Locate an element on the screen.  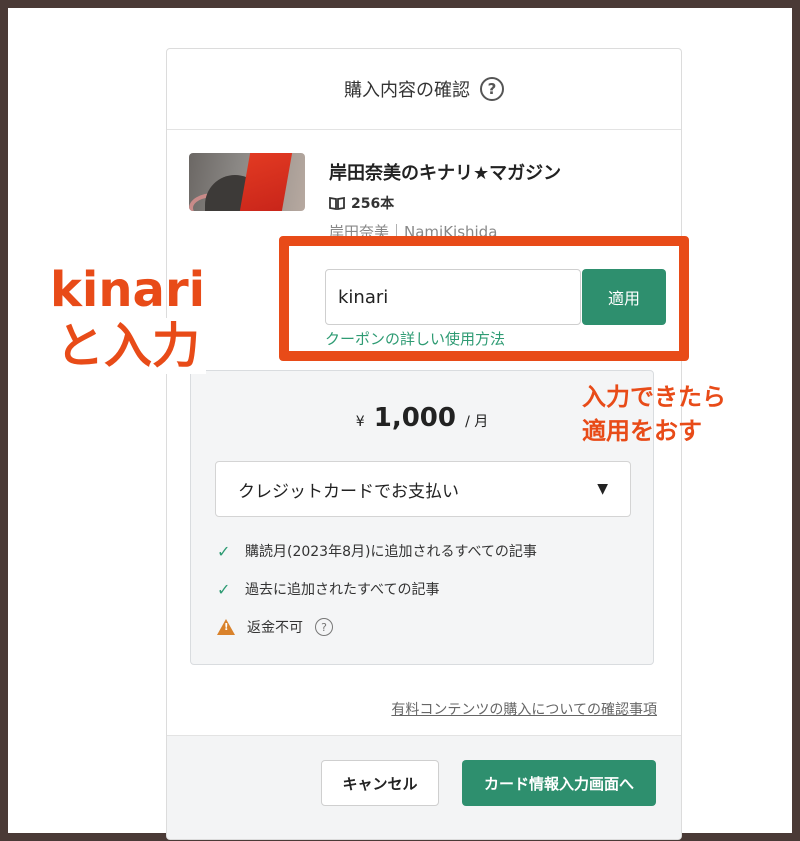
feature-item: ✓ 購読月(2023年8月)に追加されるすべての記事 is located at coordinates (377, 551).